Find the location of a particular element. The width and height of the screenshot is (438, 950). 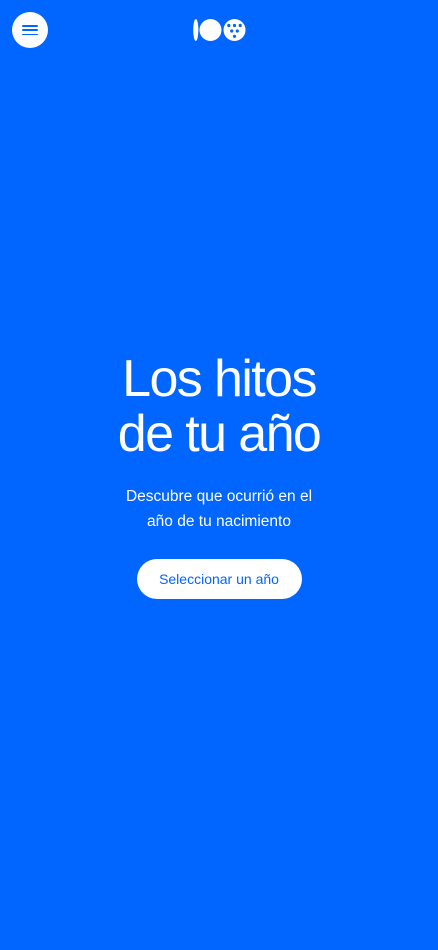

page-title: Los hitos de tu año is located at coordinates (219, 407).